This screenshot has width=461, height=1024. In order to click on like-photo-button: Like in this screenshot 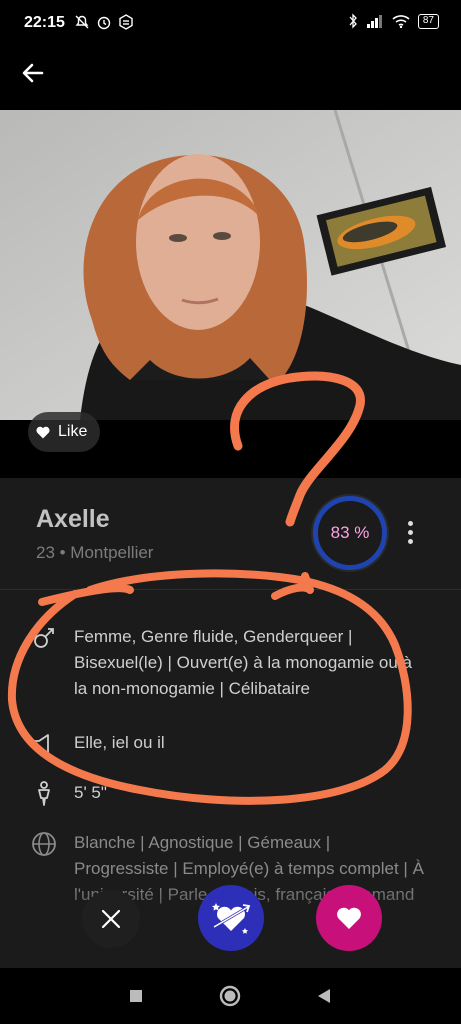, I will do `click(64, 432)`.